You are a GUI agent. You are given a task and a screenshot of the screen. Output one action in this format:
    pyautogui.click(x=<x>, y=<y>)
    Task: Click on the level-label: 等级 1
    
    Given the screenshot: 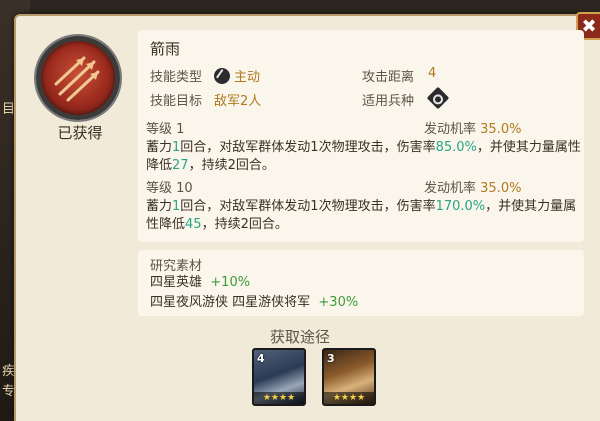 What is the action you would take?
    pyautogui.click(x=165, y=129)
    